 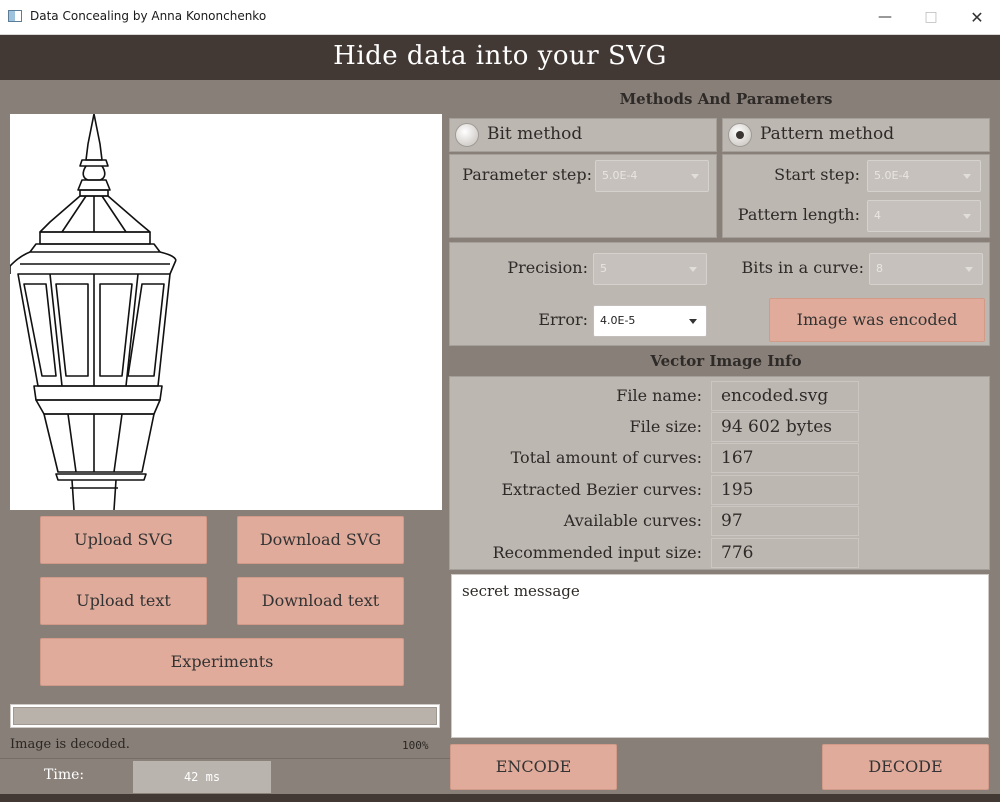 What do you see at coordinates (547, 267) in the screenshot?
I see `precision-label: Precision:` at bounding box center [547, 267].